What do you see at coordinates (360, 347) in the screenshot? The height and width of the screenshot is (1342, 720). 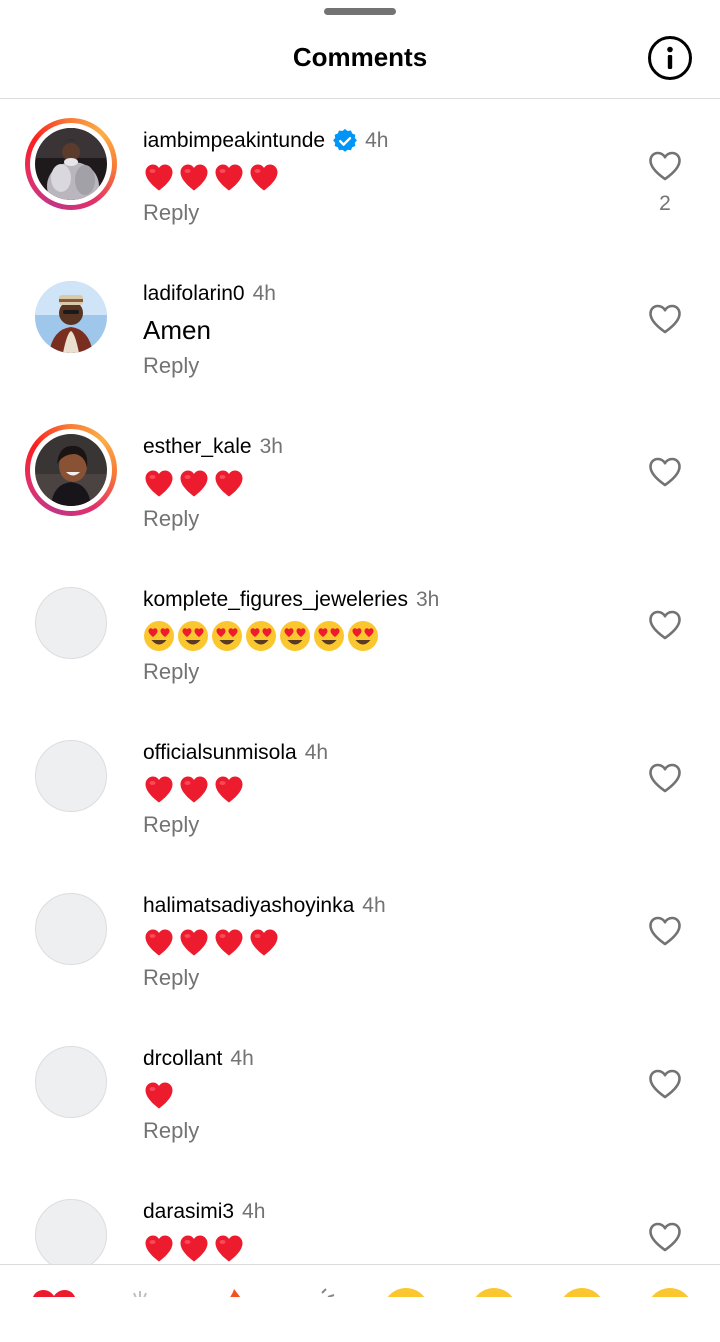 I see `comment-item: ladifolarin0 4h Amen Reply` at bounding box center [360, 347].